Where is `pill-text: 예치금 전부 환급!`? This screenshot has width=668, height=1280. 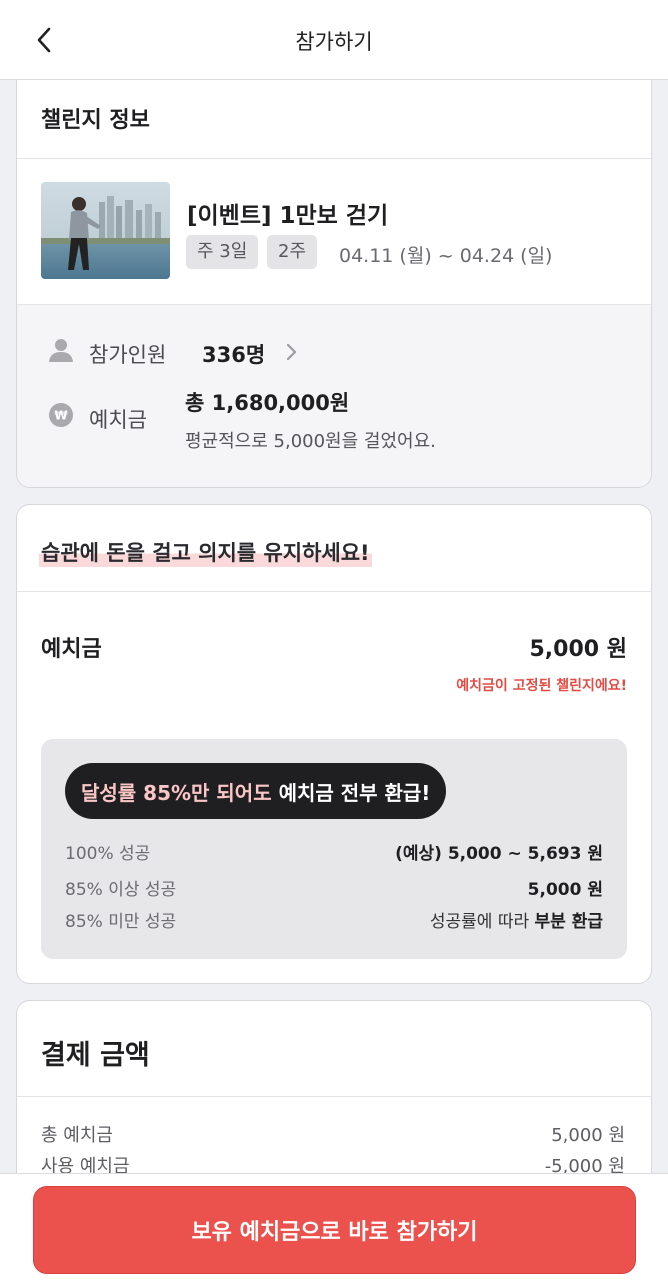
pill-text: 예치금 전부 환급! is located at coordinates (351, 792).